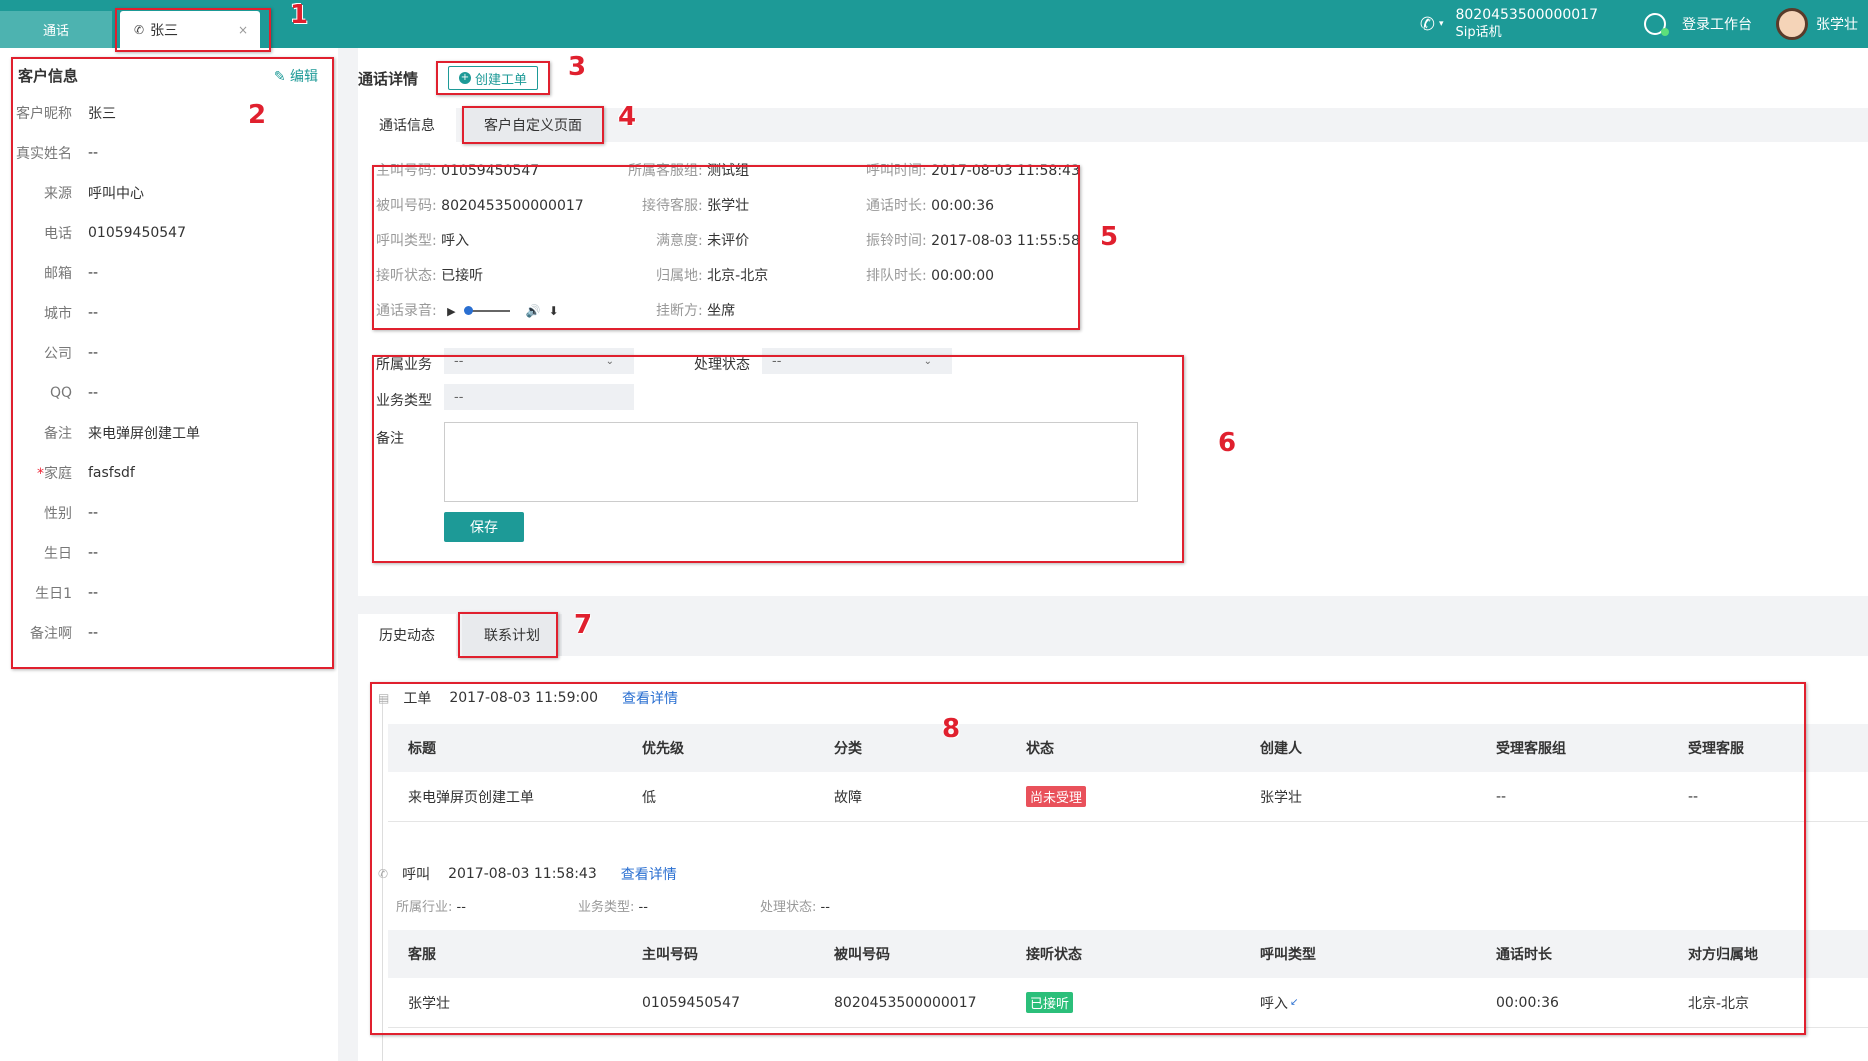  Describe the element at coordinates (1040, 749) in the screenshot. I see `col-header: 状态` at that location.